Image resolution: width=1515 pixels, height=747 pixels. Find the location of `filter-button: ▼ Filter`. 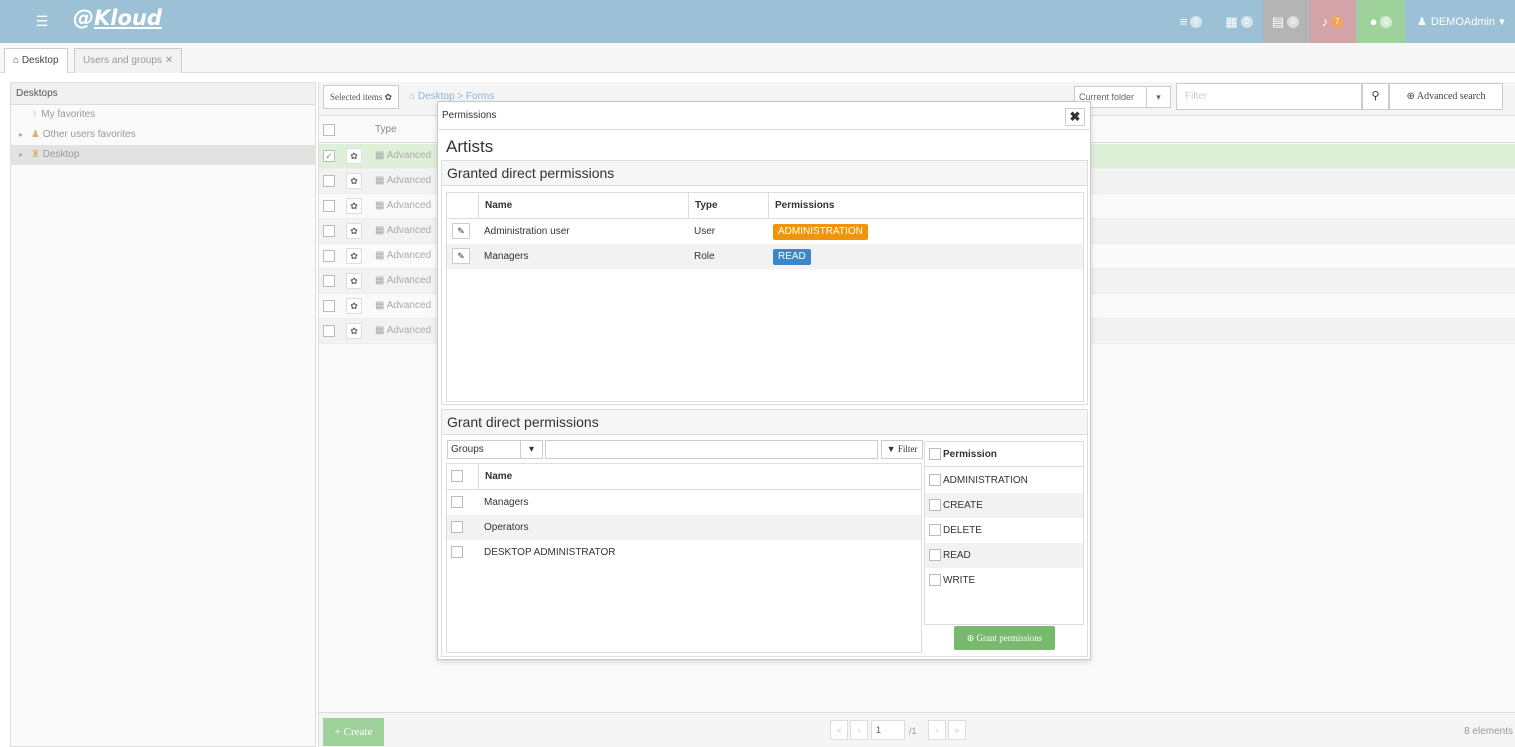

filter-button: ▼ Filter is located at coordinates (902, 449).